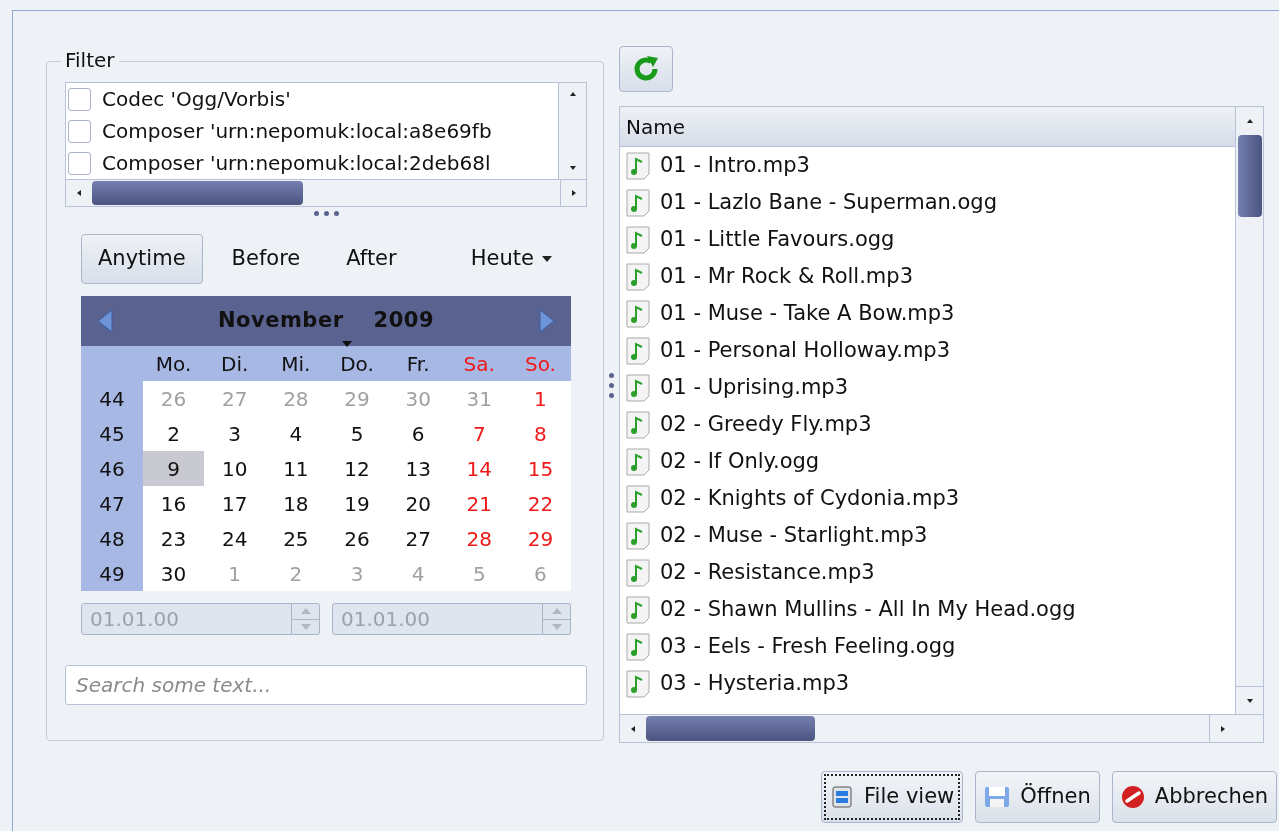 This screenshot has height=831, width=1279. Describe the element at coordinates (646, 69) in the screenshot. I see `refresh-button` at that location.